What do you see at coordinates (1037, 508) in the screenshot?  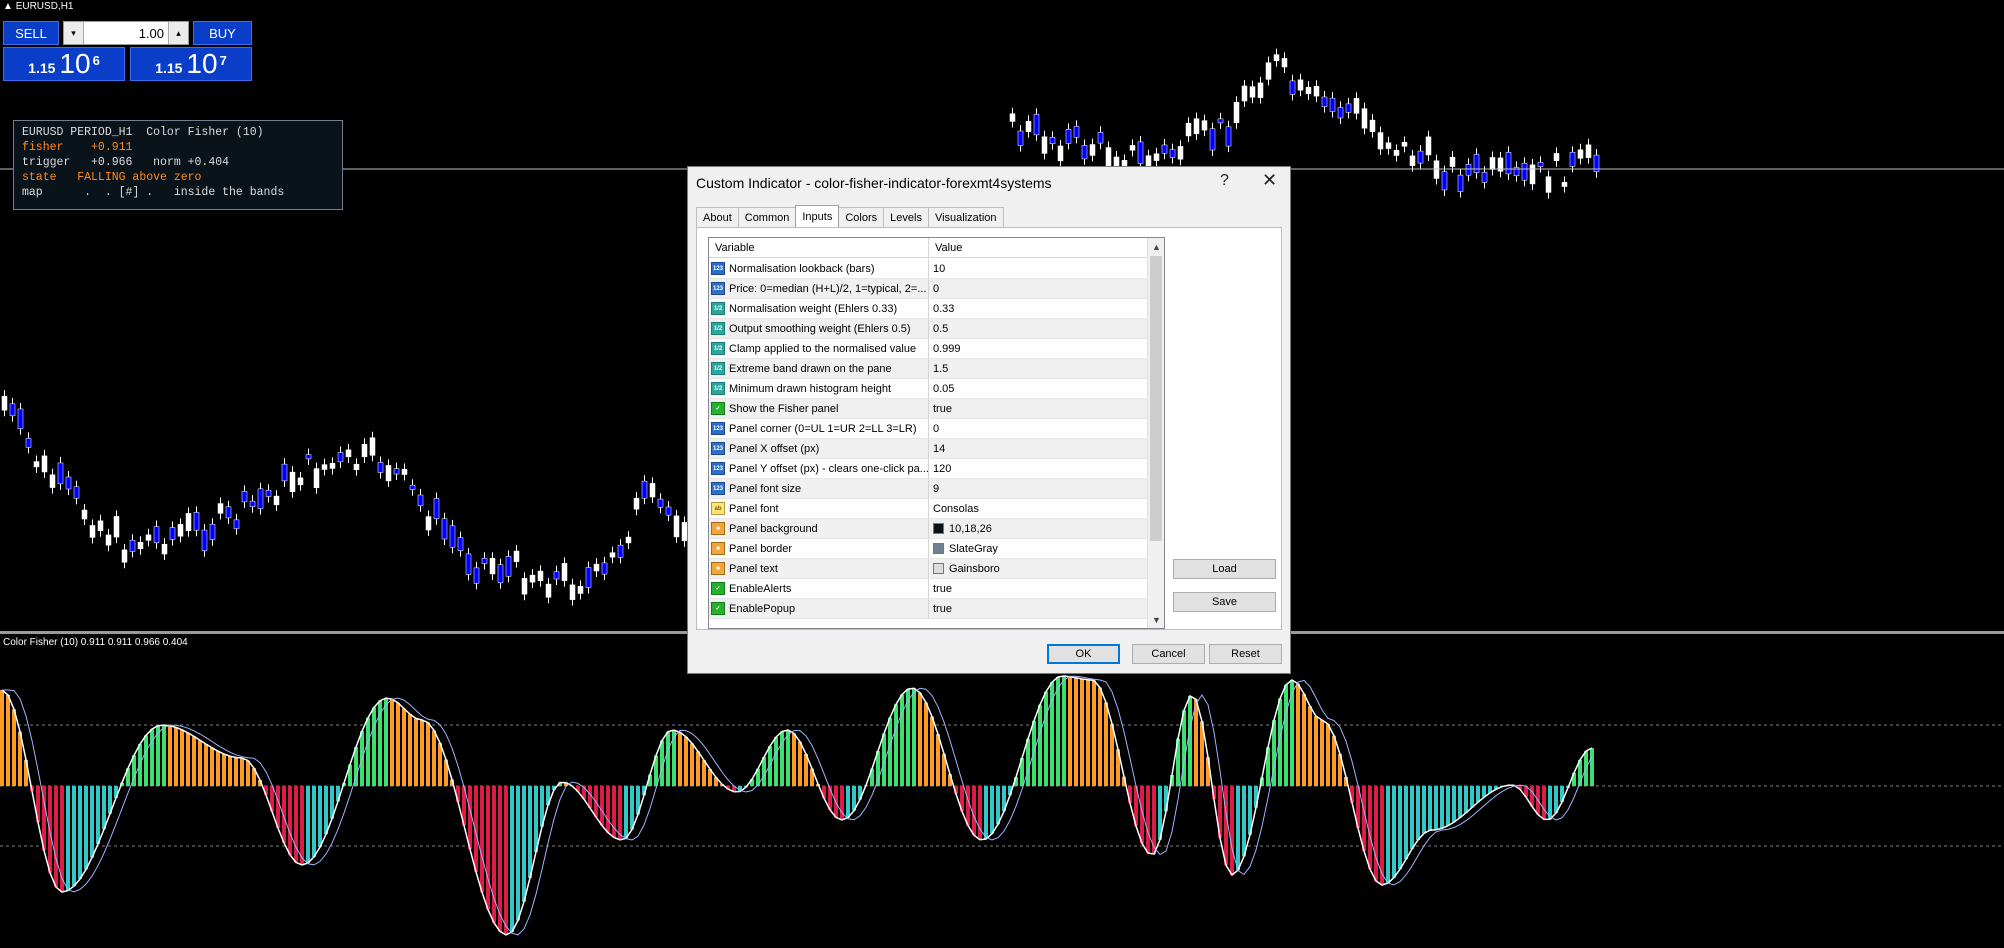 I see `input-value-cell: Consolas` at bounding box center [1037, 508].